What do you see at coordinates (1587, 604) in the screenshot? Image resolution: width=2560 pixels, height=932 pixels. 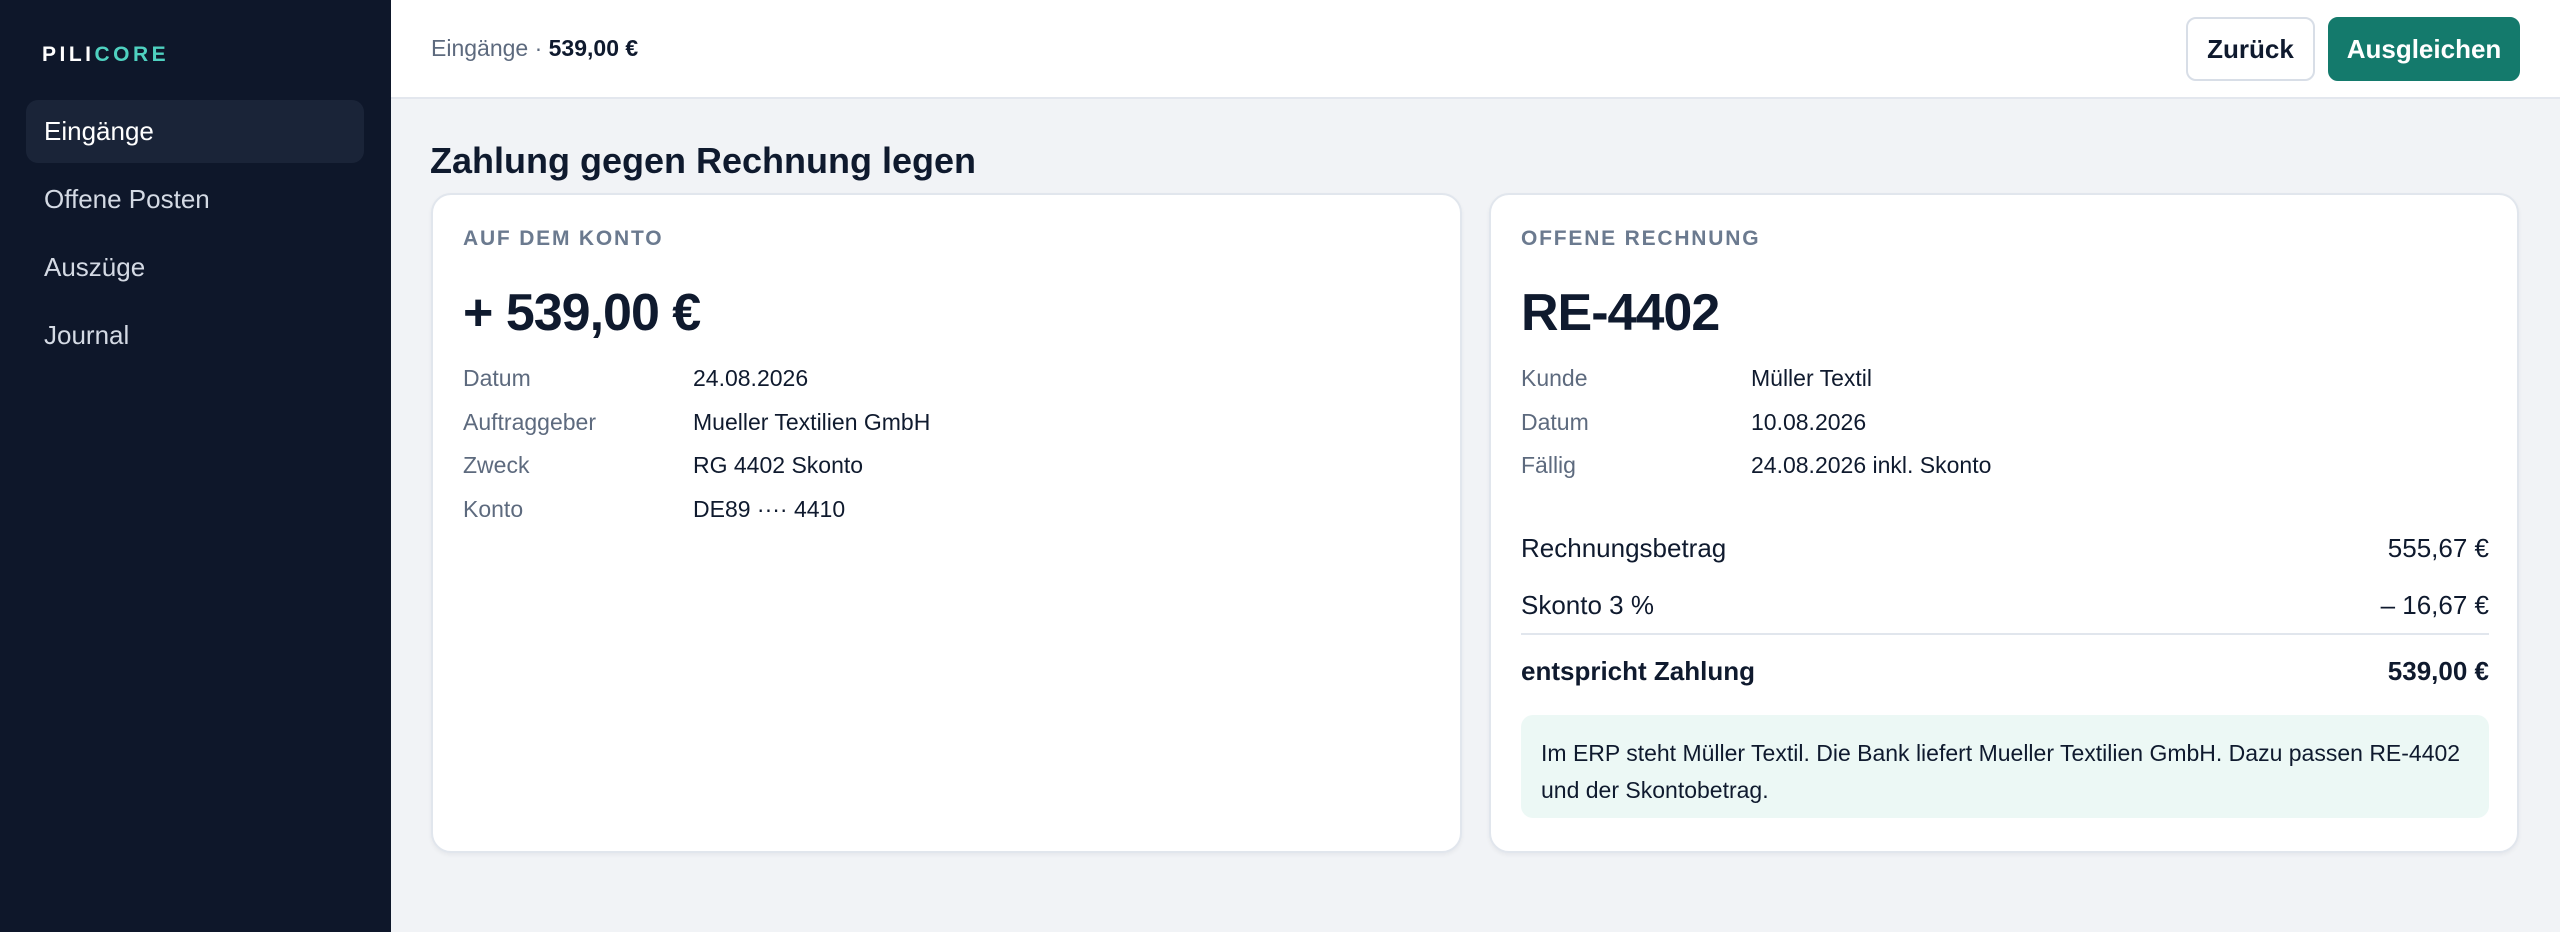 I see `summary-label: Skonto 3 %` at bounding box center [1587, 604].